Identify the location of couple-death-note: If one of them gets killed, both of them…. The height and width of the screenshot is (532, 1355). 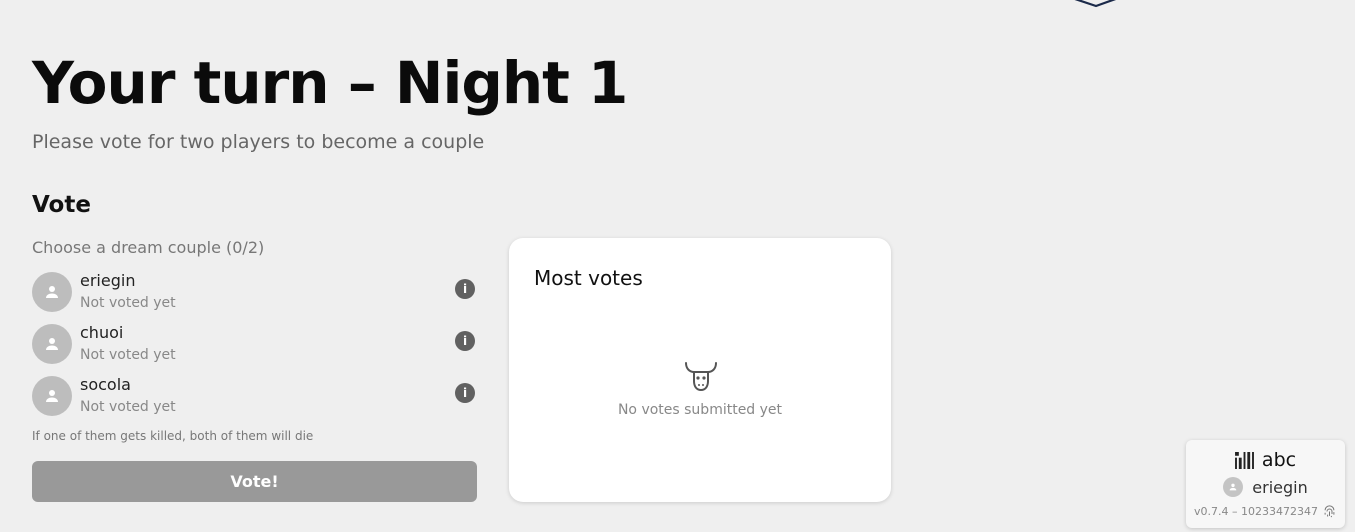
(173, 436).